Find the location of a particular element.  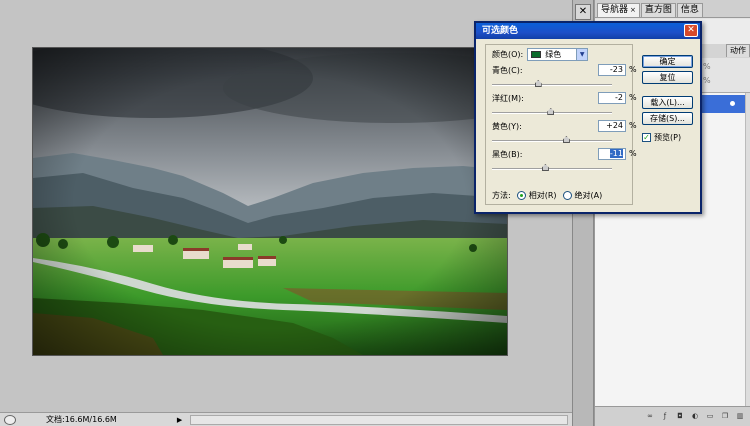

tab-navigator-label: 导航器 is located at coordinates (615, 10).